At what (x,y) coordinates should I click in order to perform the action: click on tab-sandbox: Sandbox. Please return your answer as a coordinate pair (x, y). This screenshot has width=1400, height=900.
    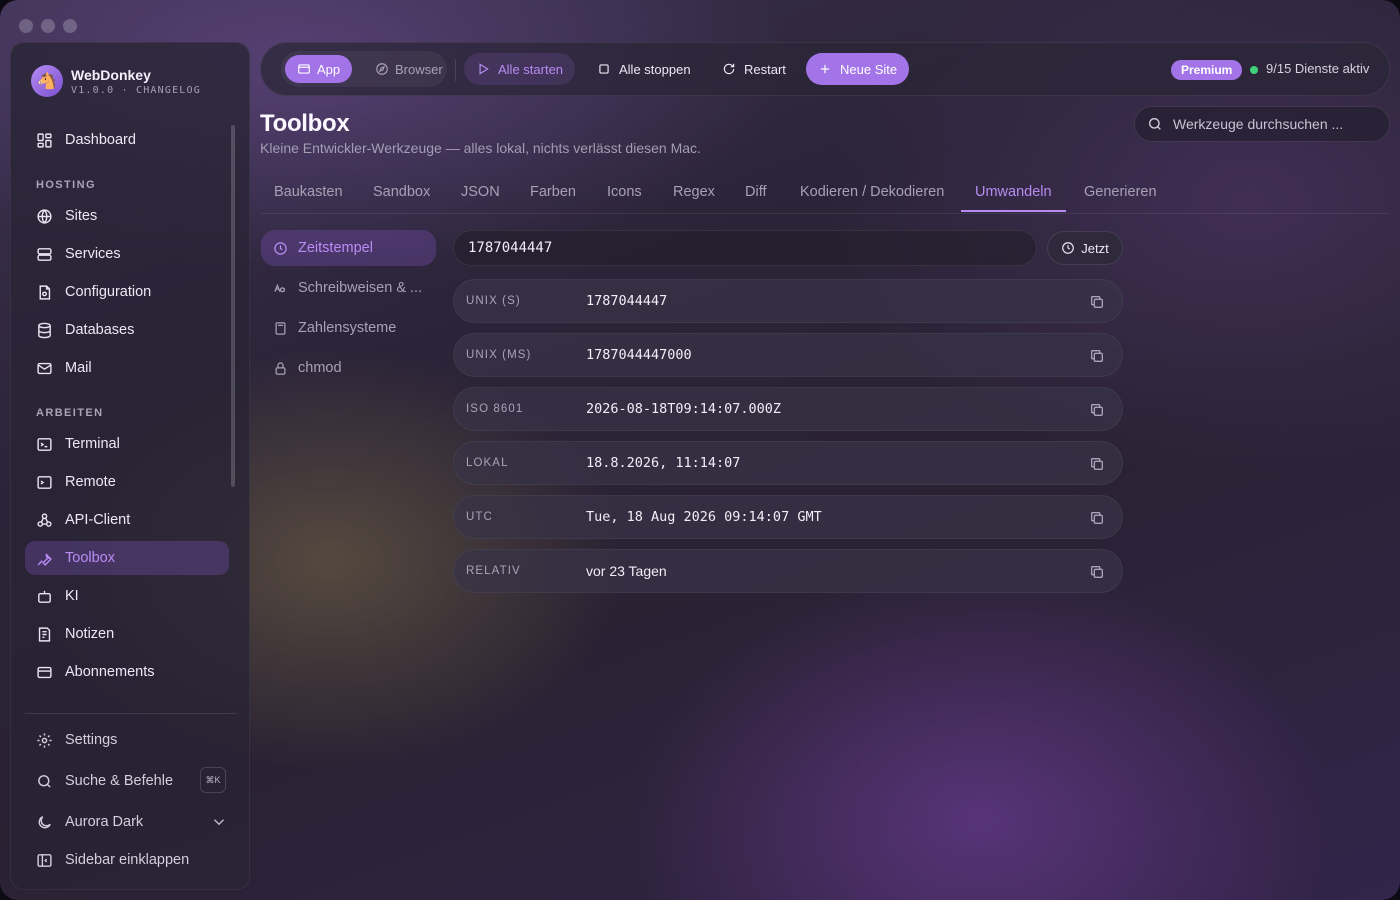
    Looking at the image, I should click on (401, 192).